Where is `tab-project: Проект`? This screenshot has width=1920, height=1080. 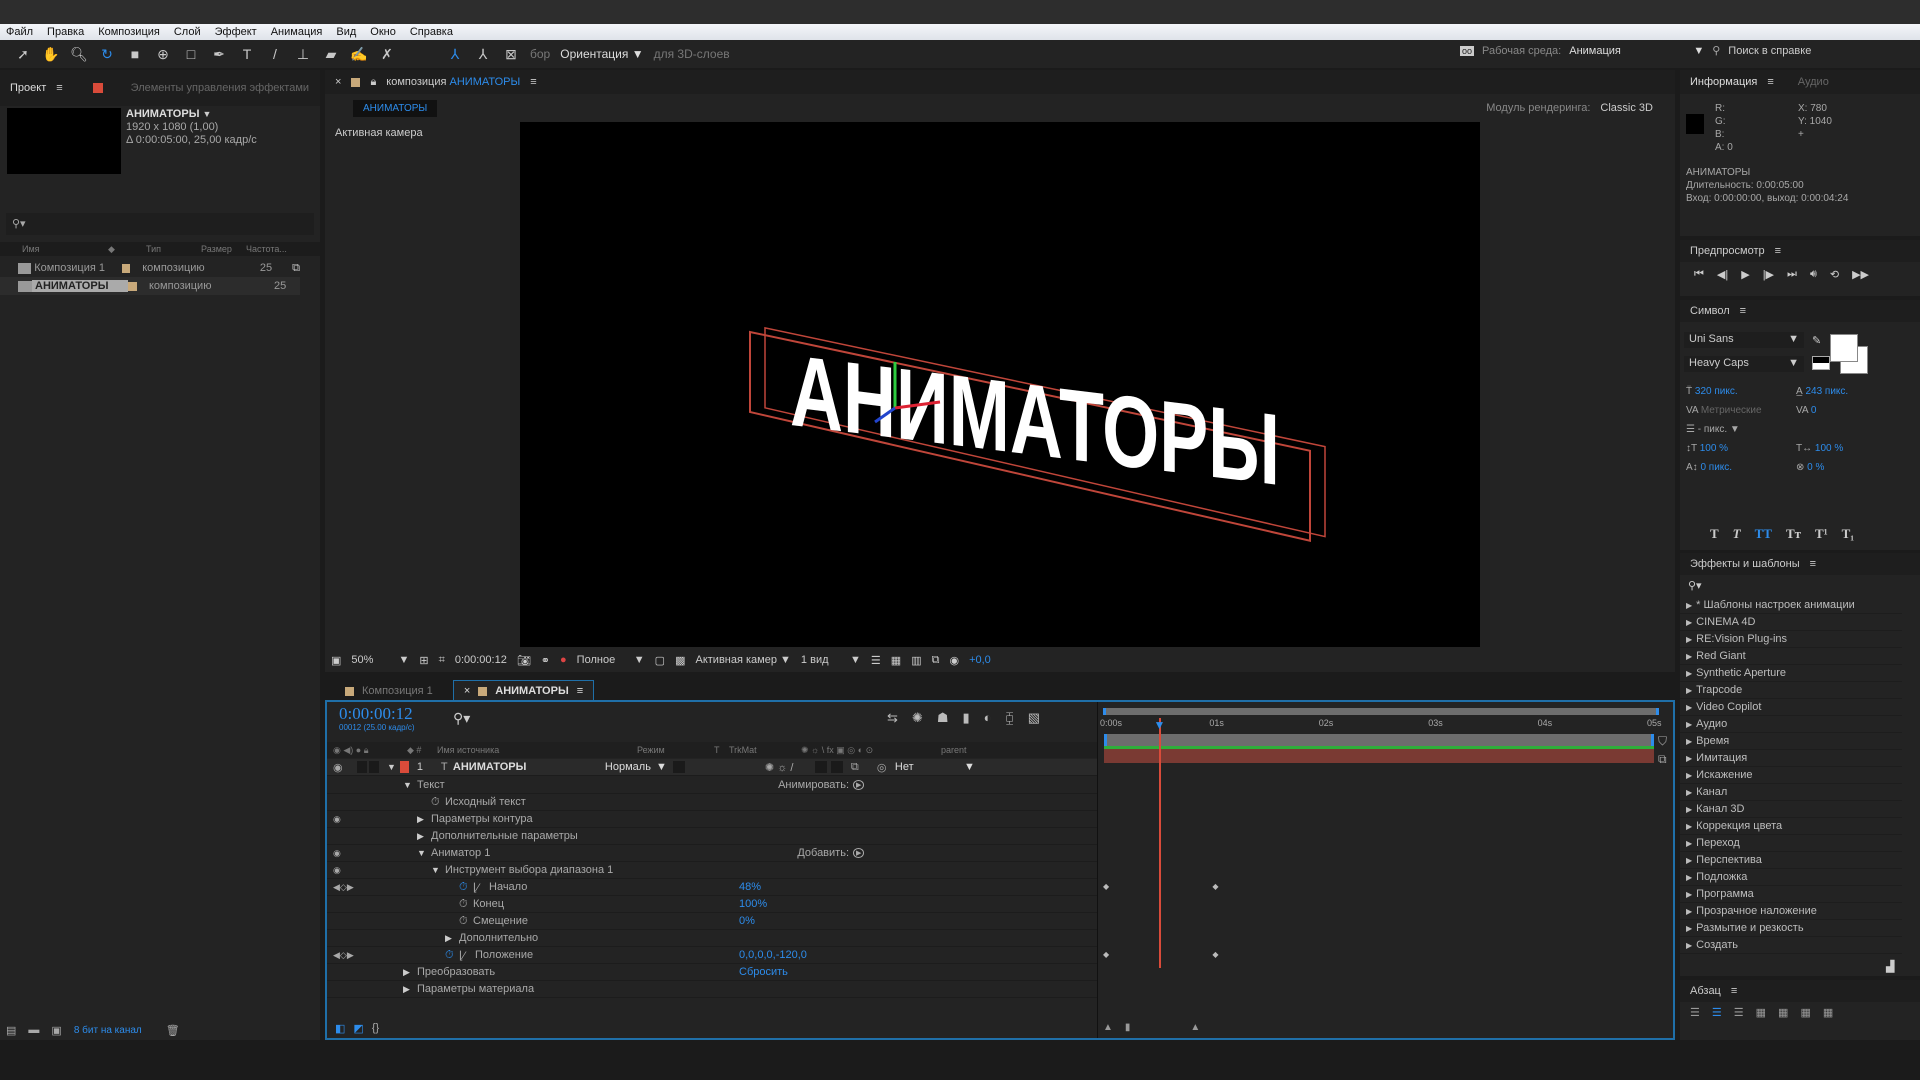 tab-project: Проект is located at coordinates (28, 88).